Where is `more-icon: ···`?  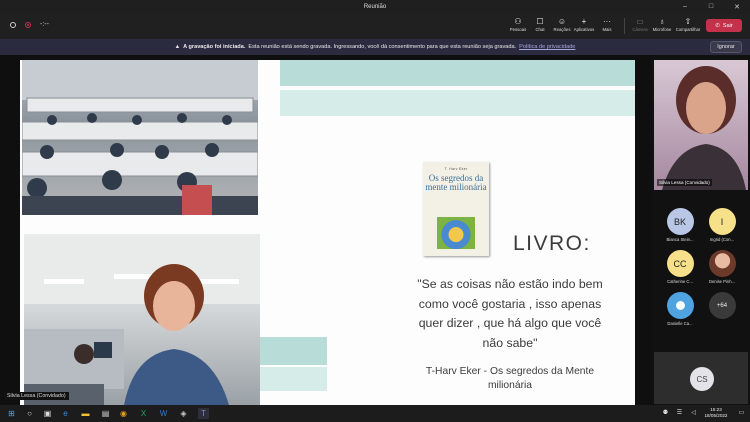 more-icon: ··· is located at coordinates (607, 21).